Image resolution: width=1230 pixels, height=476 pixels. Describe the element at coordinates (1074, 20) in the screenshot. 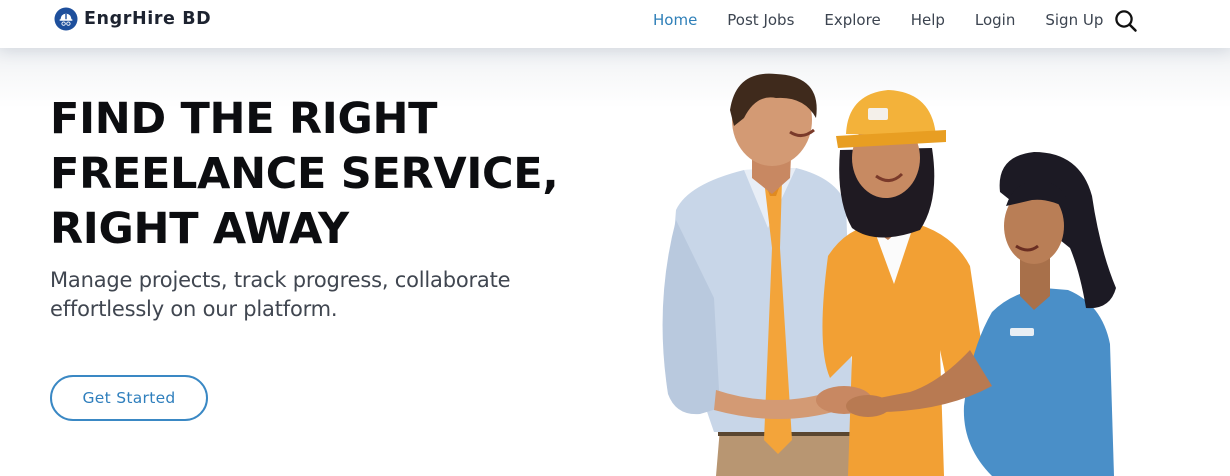

I see `nav-sign-up: Sign Up` at that location.